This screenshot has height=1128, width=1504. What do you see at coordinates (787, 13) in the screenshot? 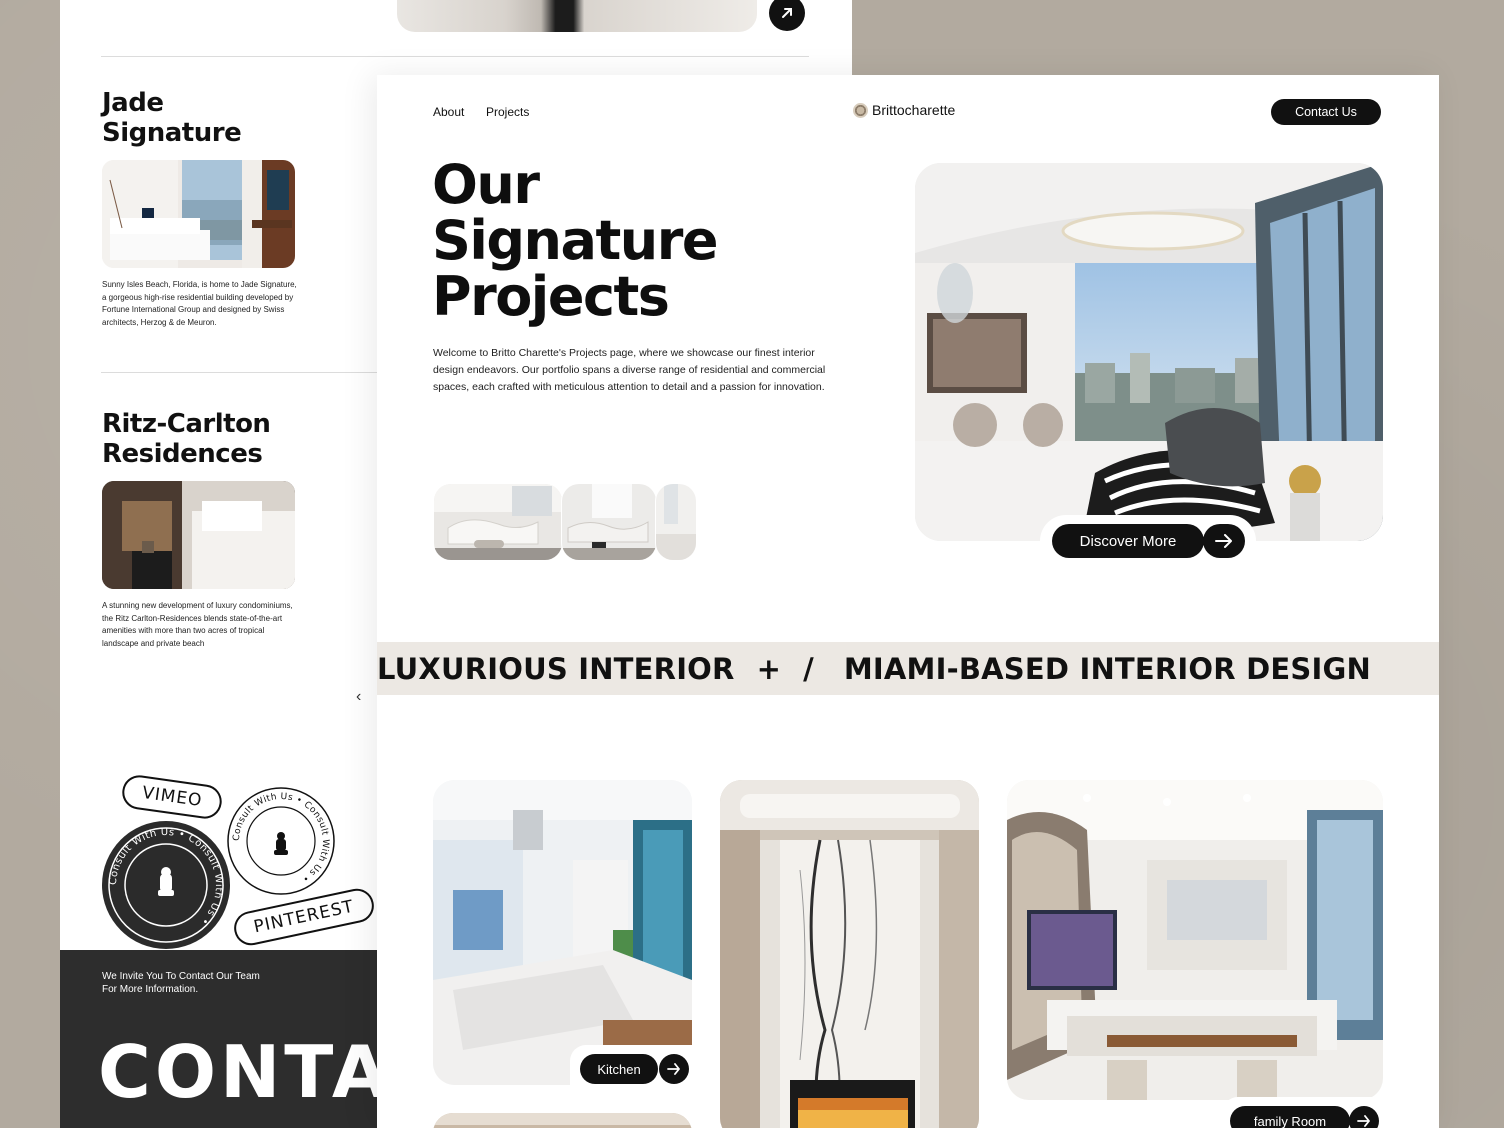
I see `arrow-up-right-icon` at bounding box center [787, 13].